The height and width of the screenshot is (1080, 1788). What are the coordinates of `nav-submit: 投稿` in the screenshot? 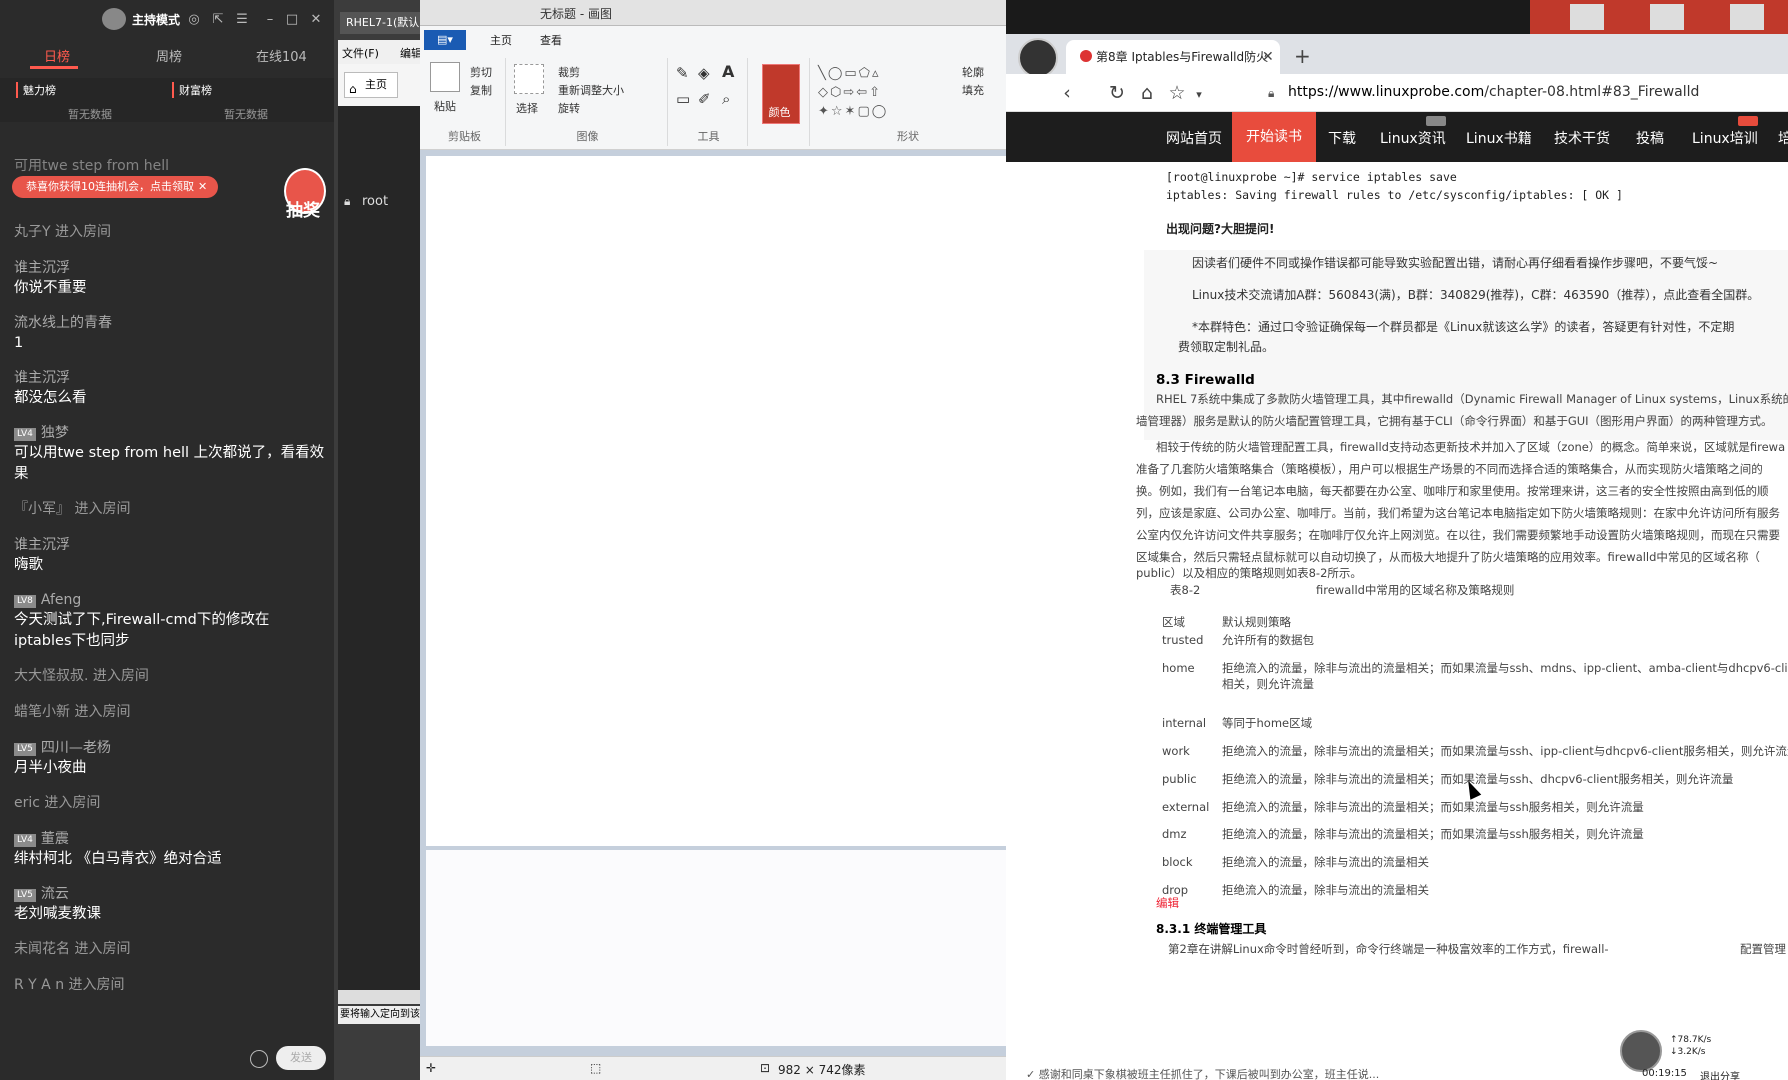 It's located at (1650, 138).